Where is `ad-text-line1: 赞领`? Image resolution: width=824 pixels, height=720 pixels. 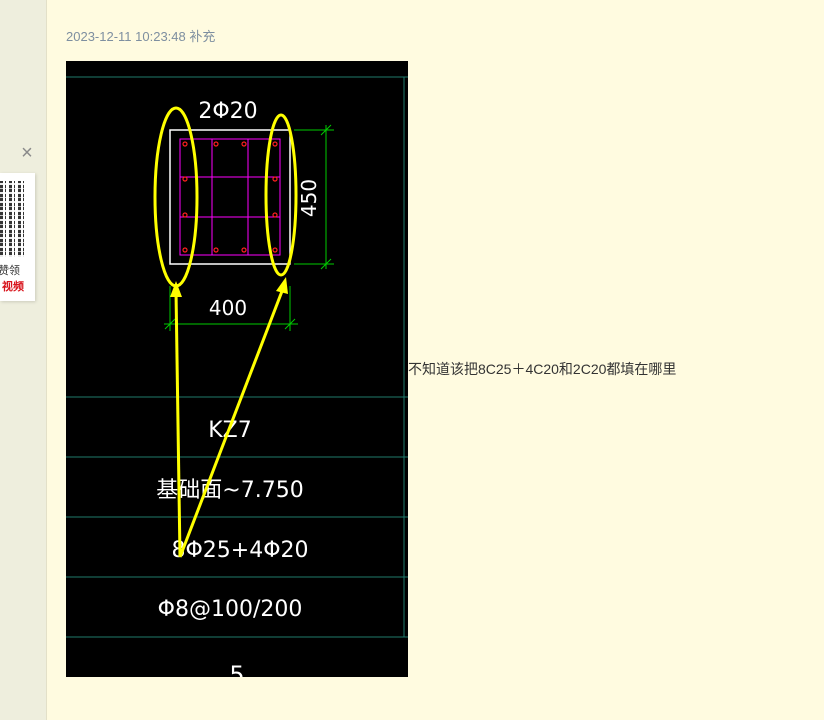 ad-text-line1: 赞领 is located at coordinates (10, 271).